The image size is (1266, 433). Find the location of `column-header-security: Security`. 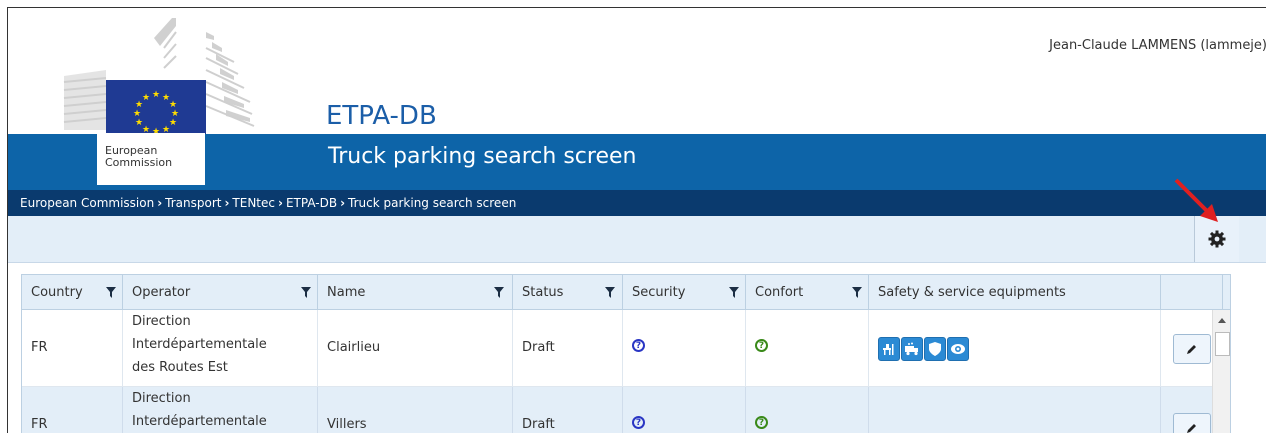

column-header-security: Security is located at coordinates (684, 292).